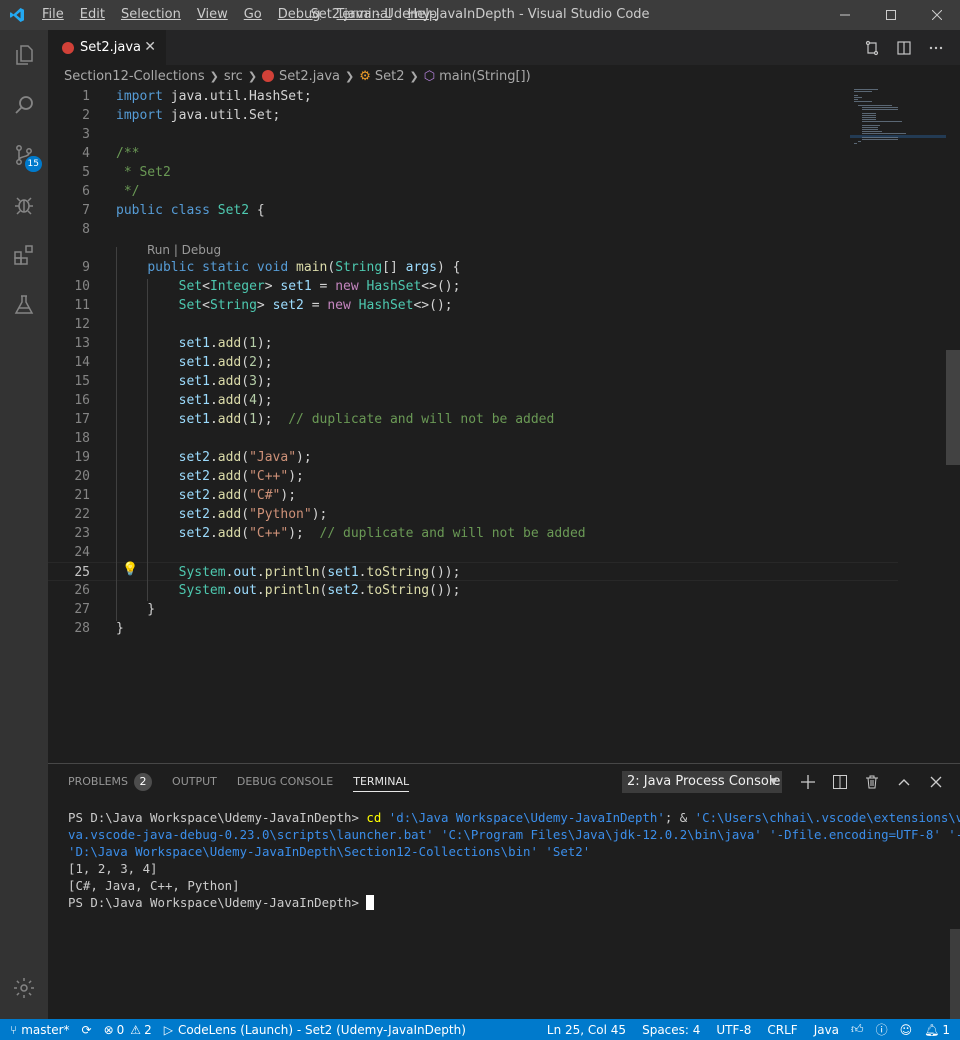 The image size is (960, 1040). Describe the element at coordinates (130, 569) in the screenshot. I see `lightbulb-icon: 💡` at that location.